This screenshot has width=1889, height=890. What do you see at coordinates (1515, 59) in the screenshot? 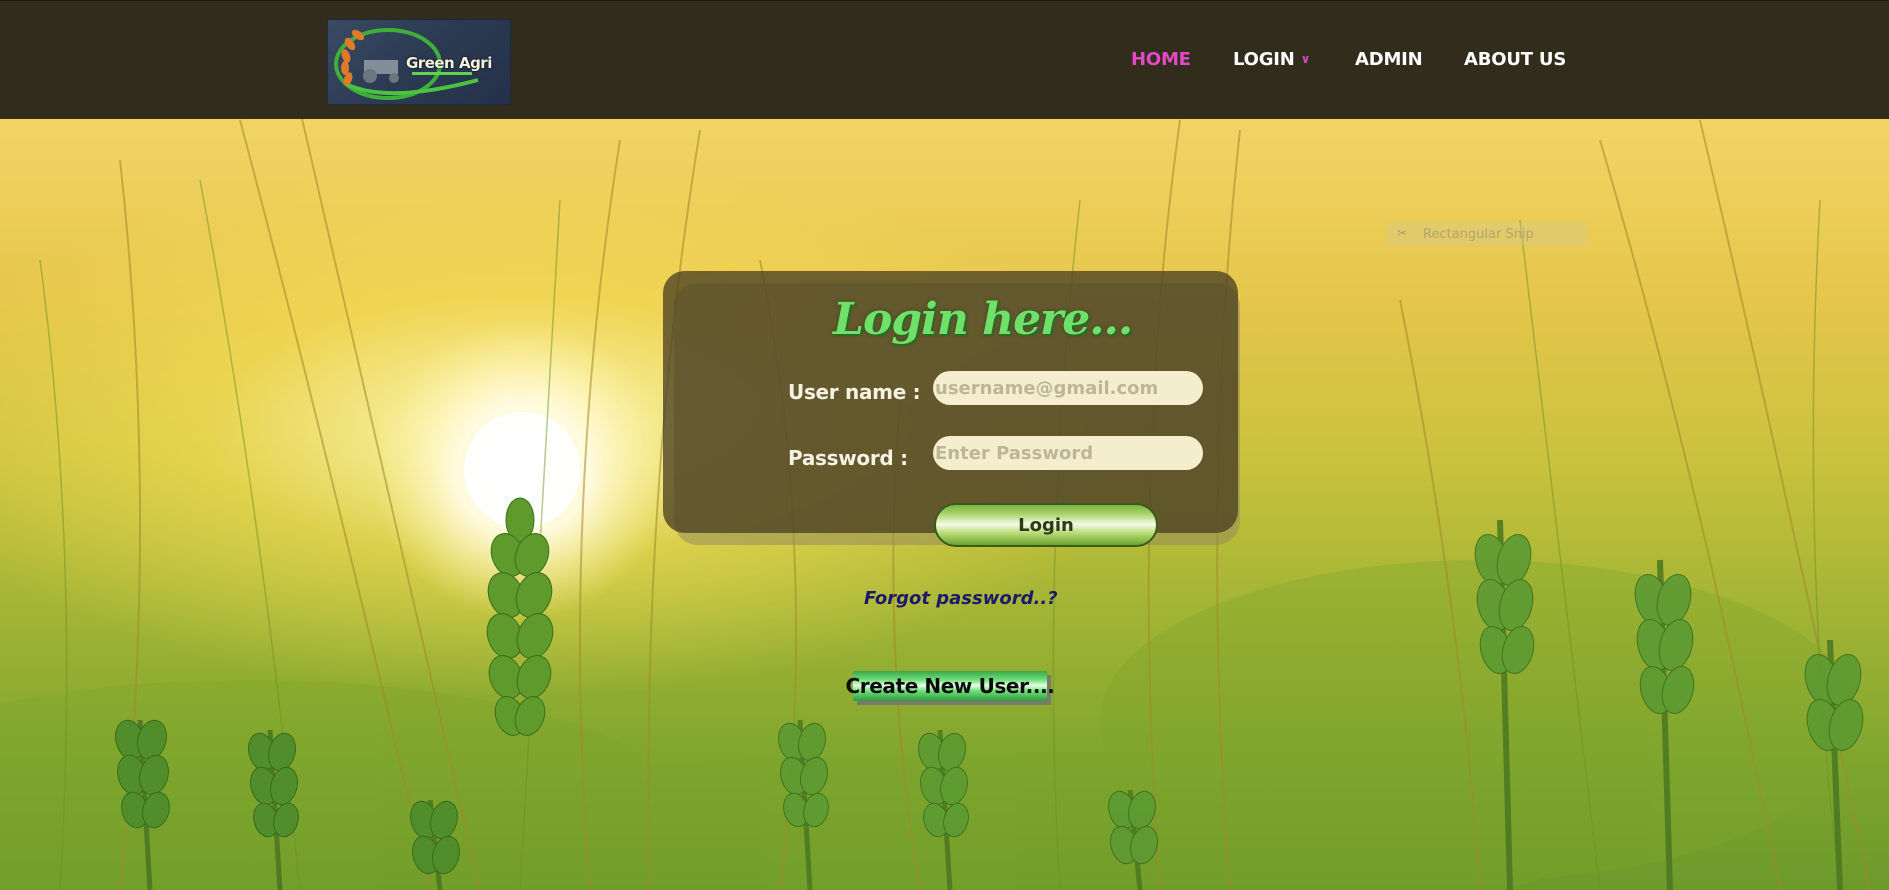
I see `nav-about-link: ABOUT US` at bounding box center [1515, 59].